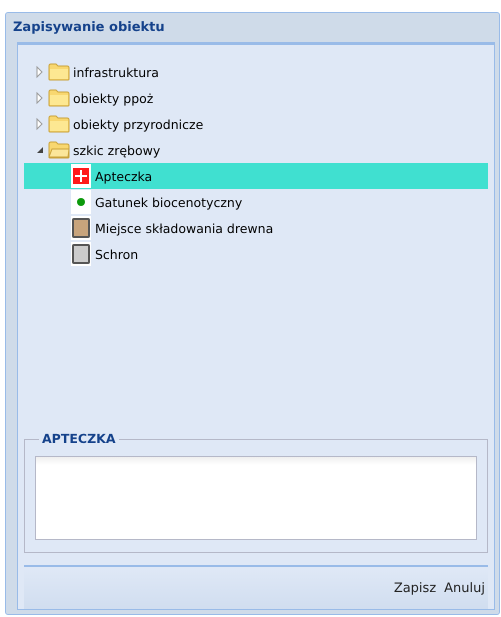 This screenshot has width=501, height=617. I want to click on text-area, so click(256, 498).